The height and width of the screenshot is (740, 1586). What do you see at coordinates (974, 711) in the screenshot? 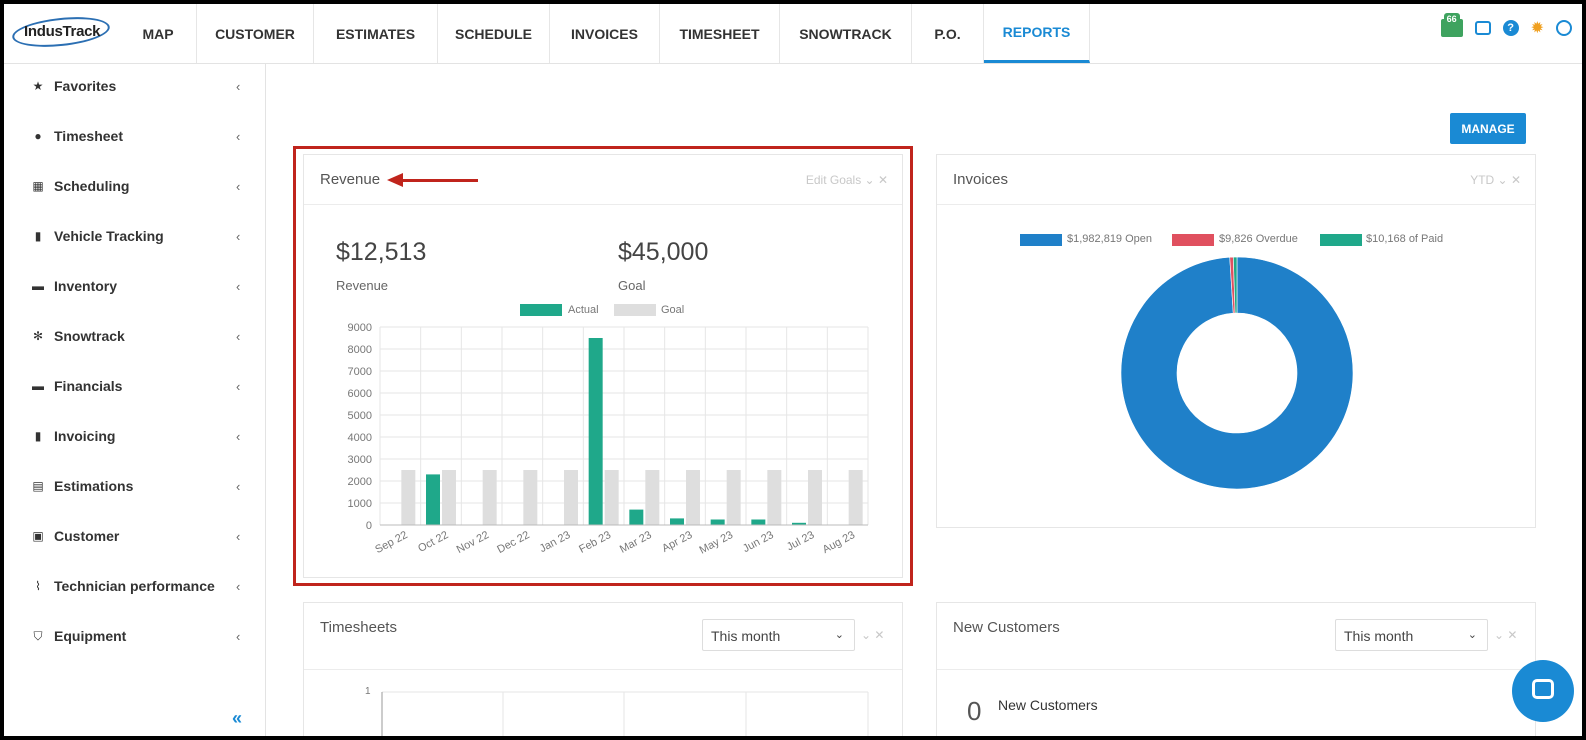
I see `new-customers-count: 0` at bounding box center [974, 711].